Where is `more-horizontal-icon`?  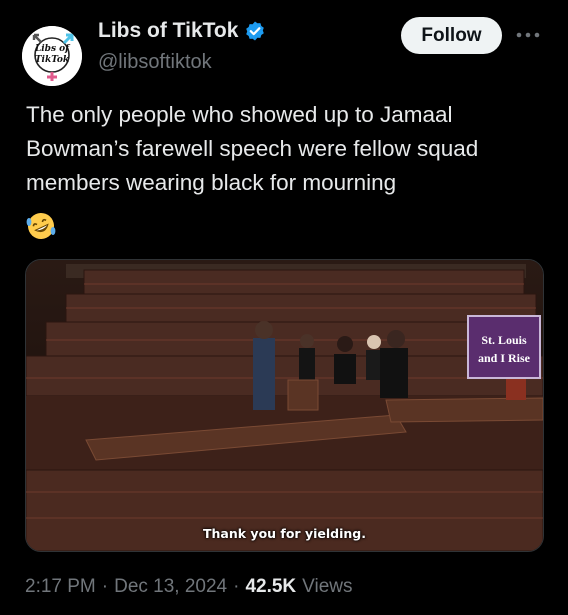
more-horizontal-icon is located at coordinates (528, 35).